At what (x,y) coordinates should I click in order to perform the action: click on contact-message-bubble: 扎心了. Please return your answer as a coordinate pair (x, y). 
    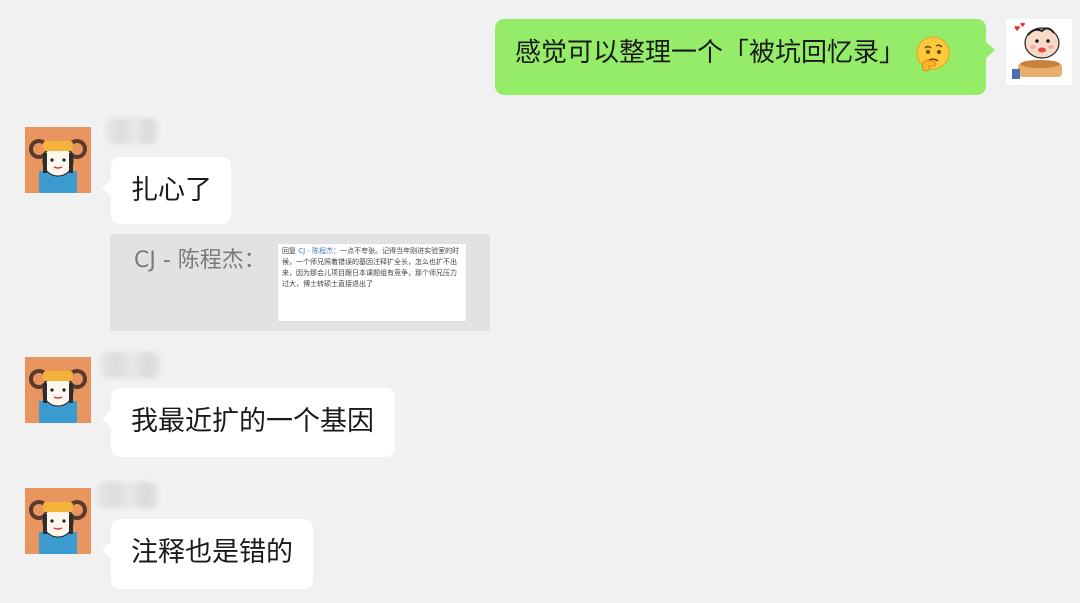
    Looking at the image, I should click on (166, 190).